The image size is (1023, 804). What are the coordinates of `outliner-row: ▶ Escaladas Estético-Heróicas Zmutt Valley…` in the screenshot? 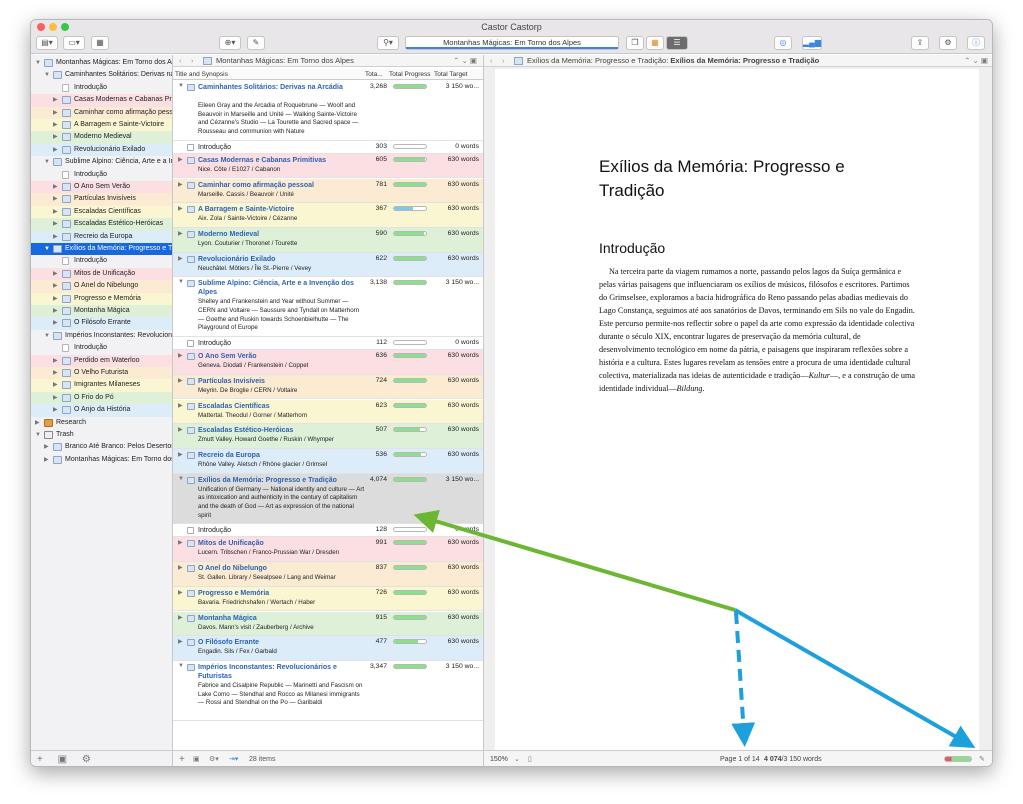 It's located at (328, 436).